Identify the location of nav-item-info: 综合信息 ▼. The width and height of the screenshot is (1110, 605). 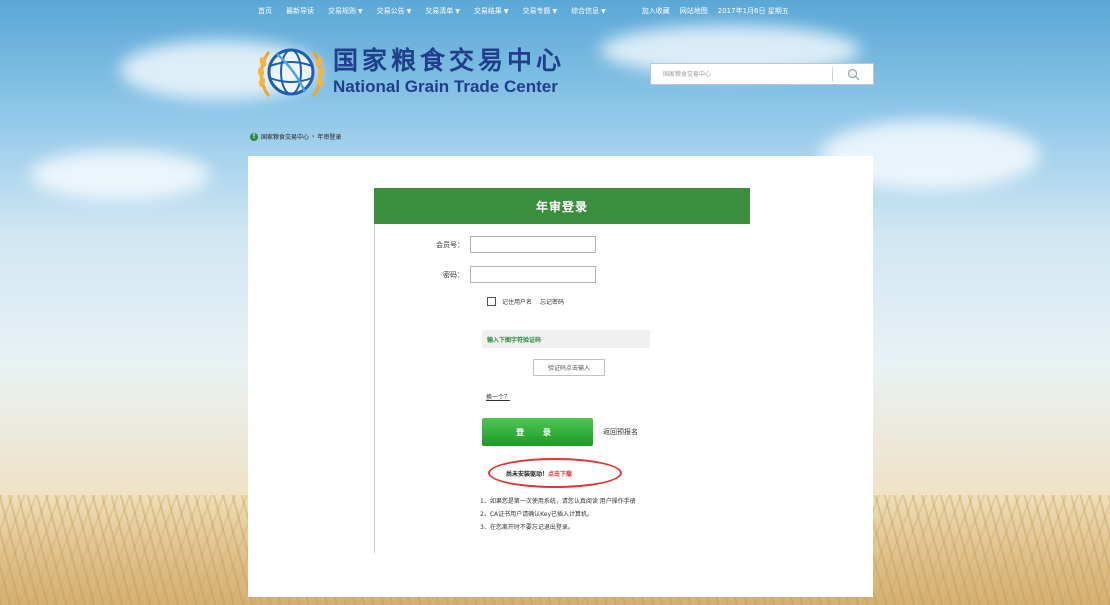
(588, 11).